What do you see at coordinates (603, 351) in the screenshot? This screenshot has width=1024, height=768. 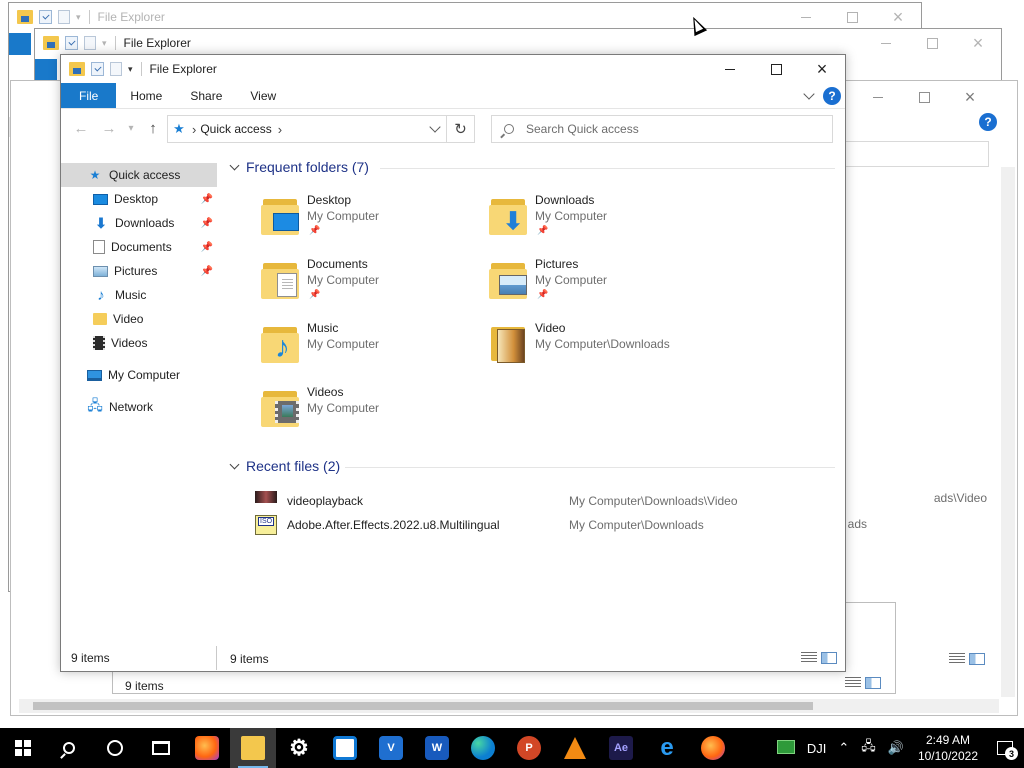 I see `folder-tile-video: Video My Computer\Downloads` at bounding box center [603, 351].